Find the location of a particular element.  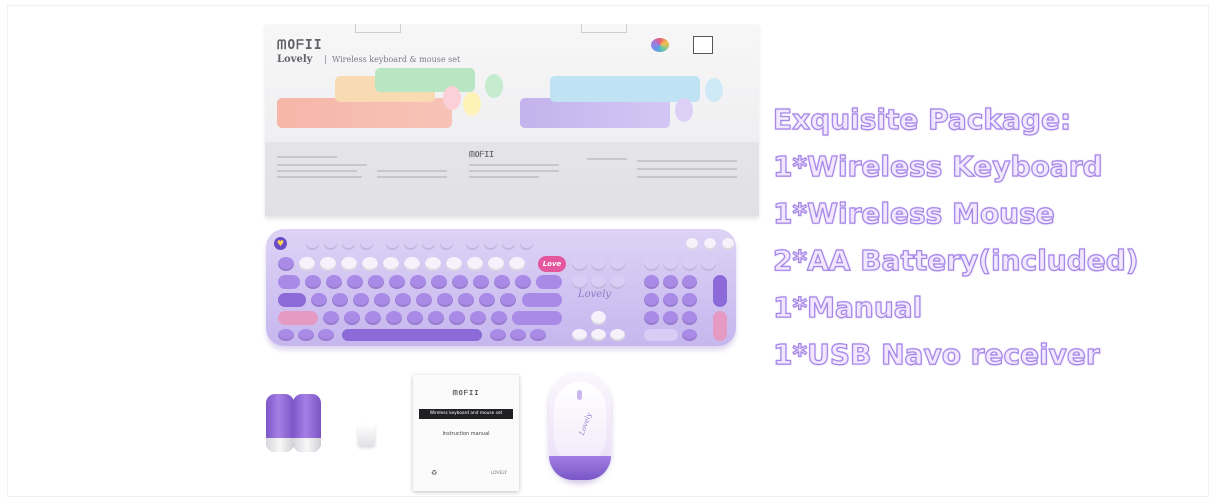

box-brand-logo: ᗰOᖴII is located at coordinates (300, 45).